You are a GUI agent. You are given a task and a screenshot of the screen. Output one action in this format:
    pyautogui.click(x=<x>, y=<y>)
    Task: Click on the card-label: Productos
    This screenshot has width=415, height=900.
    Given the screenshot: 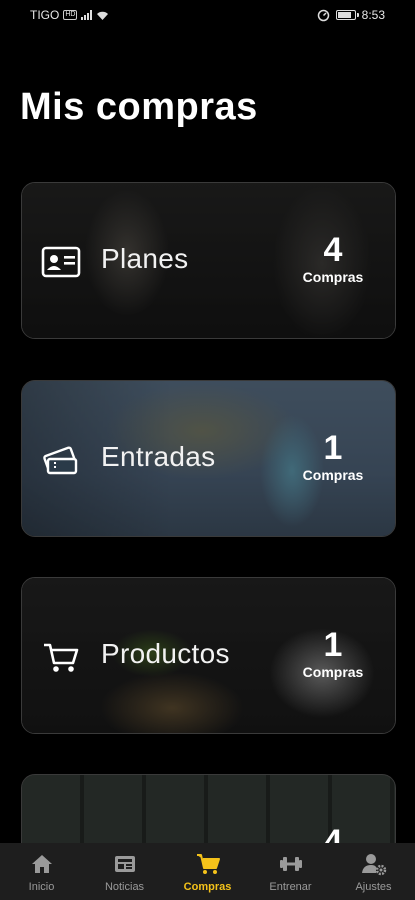 What is the action you would take?
    pyautogui.click(x=165, y=653)
    